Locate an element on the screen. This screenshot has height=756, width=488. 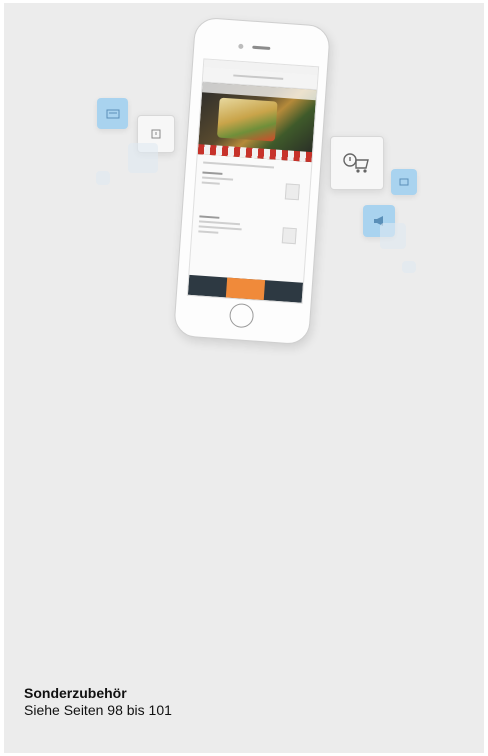
tab-item-active is located at coordinates (245, 289).